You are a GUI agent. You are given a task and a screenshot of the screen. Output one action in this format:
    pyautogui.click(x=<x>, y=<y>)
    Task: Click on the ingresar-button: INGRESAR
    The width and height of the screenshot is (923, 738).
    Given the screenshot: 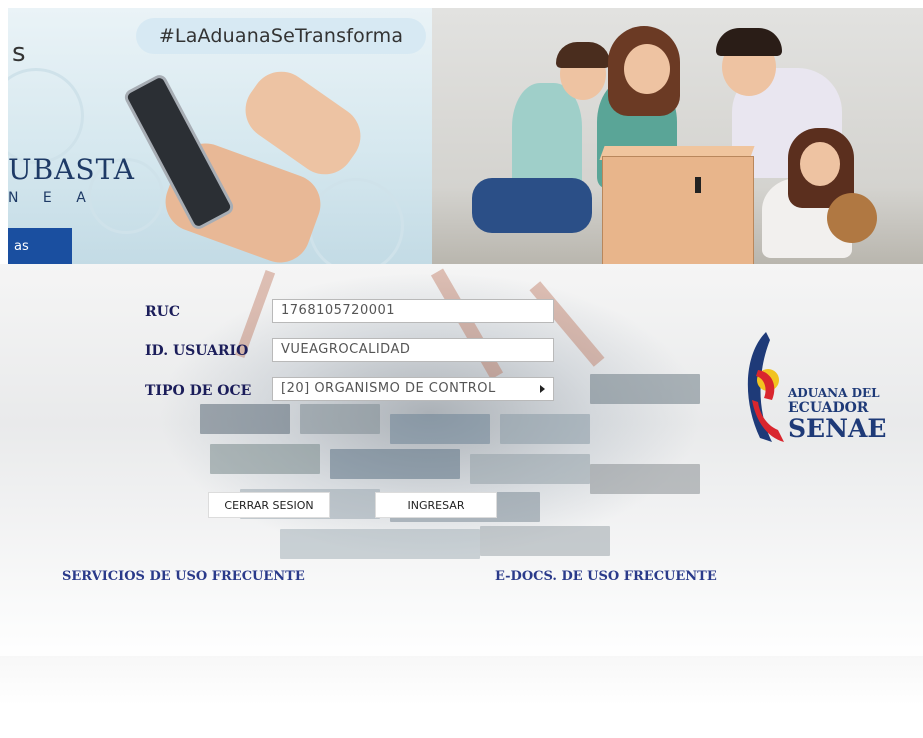 What is the action you would take?
    pyautogui.click(x=436, y=505)
    